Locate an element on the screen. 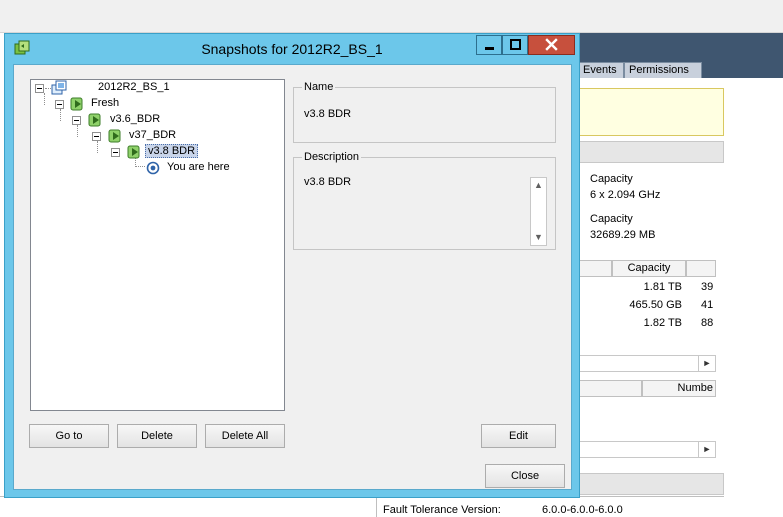 The width and height of the screenshot is (783, 517). tree-item-label: 2012R2_BS_1 is located at coordinates (134, 87).